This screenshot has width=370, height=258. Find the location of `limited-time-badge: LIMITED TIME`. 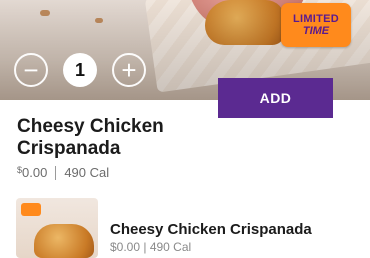

limited-time-badge: LIMITED TIME is located at coordinates (316, 25).